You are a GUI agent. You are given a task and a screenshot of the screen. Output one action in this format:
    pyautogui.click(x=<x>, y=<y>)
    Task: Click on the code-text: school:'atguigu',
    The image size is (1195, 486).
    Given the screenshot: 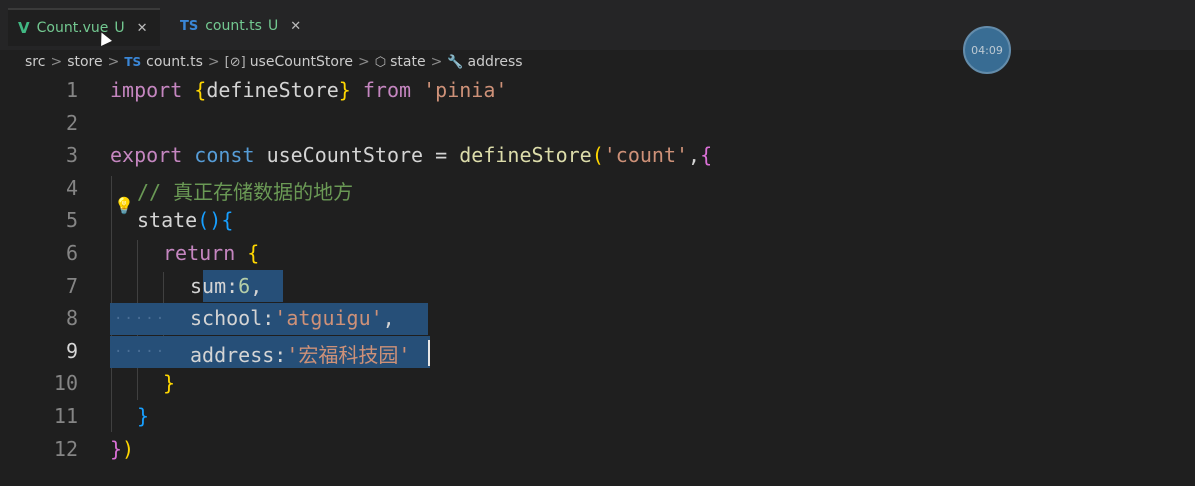 What is the action you would take?
    pyautogui.click(x=292, y=318)
    